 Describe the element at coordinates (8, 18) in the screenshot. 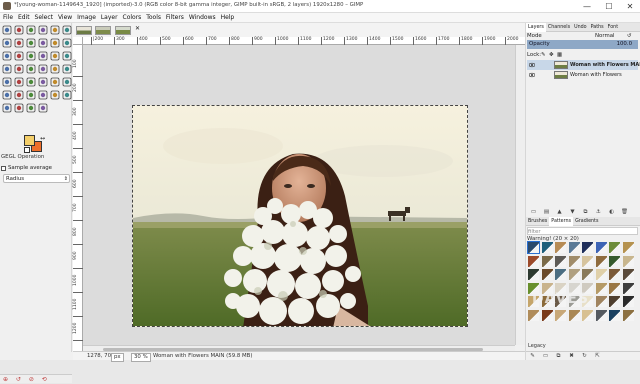

I see `menu-file: File` at that location.